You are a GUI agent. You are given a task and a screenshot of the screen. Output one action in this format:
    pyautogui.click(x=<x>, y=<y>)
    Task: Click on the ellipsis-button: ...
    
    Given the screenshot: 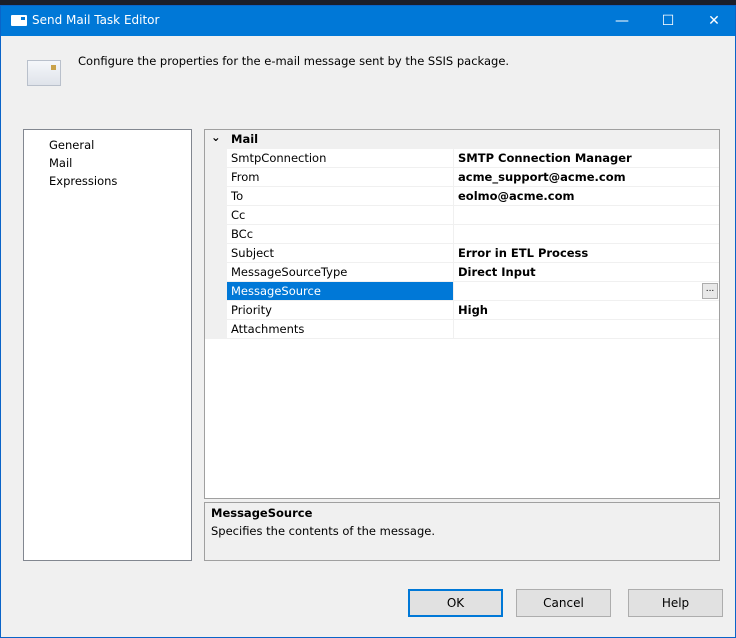 What is the action you would take?
    pyautogui.click(x=710, y=291)
    